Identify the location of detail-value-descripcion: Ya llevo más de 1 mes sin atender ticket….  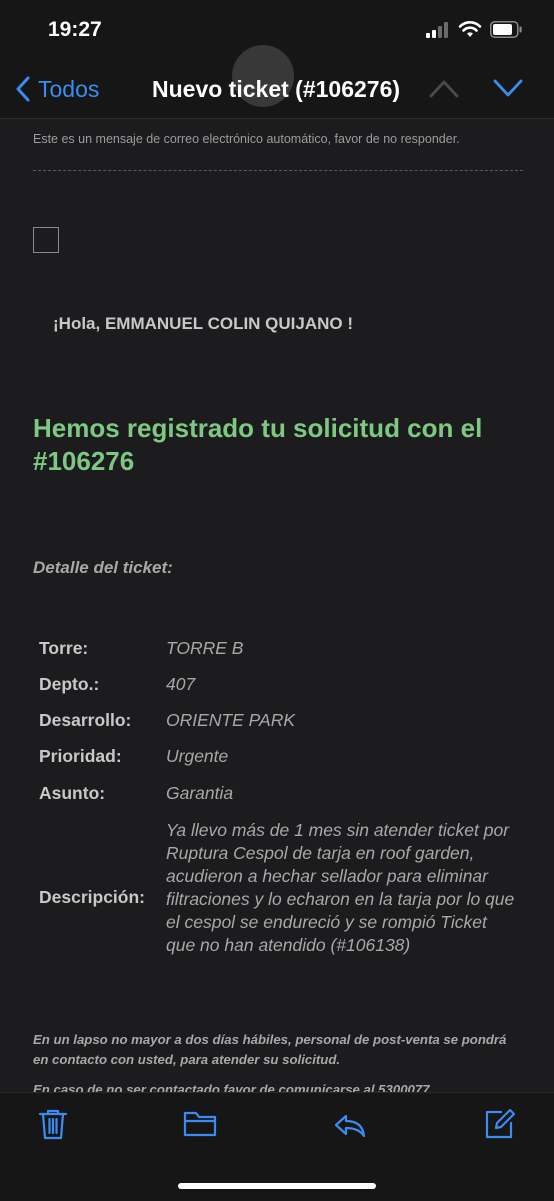
(340, 887).